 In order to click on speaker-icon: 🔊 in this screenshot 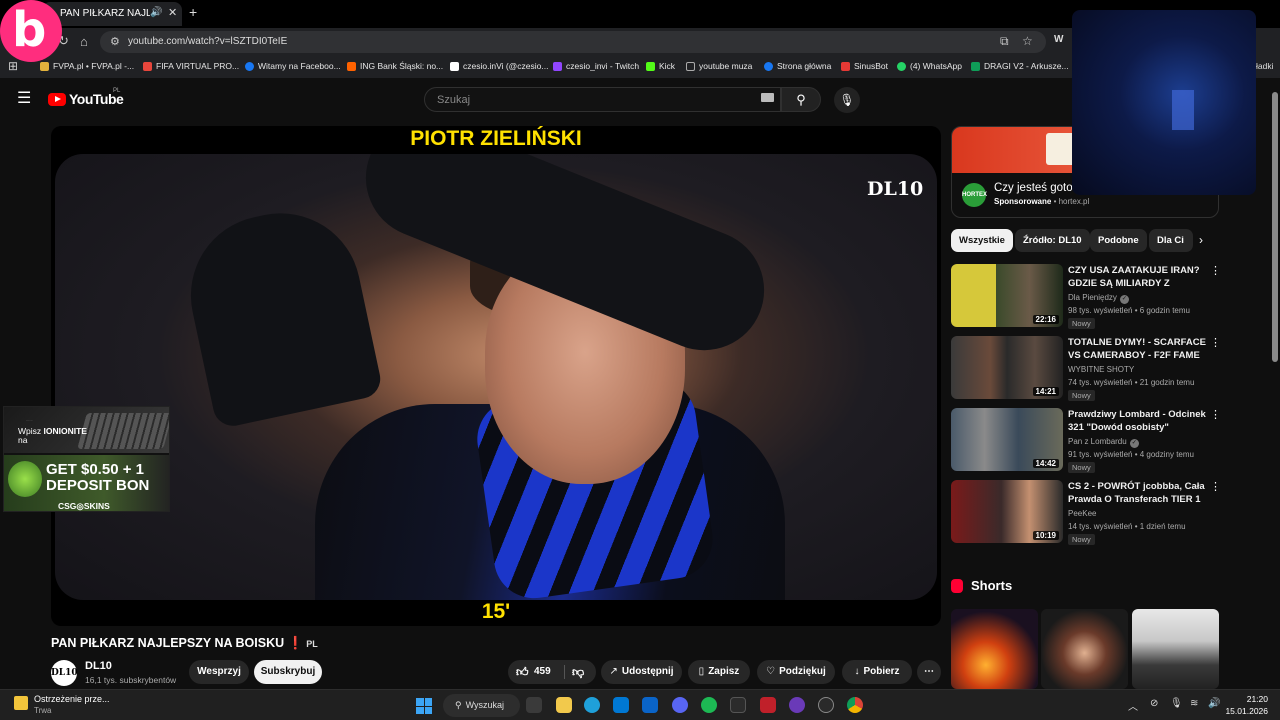, I will do `click(156, 12)`.